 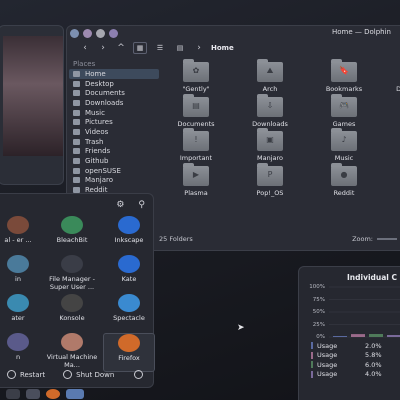 I want to click on folder-item: ● Reddit, so click(x=344, y=181).